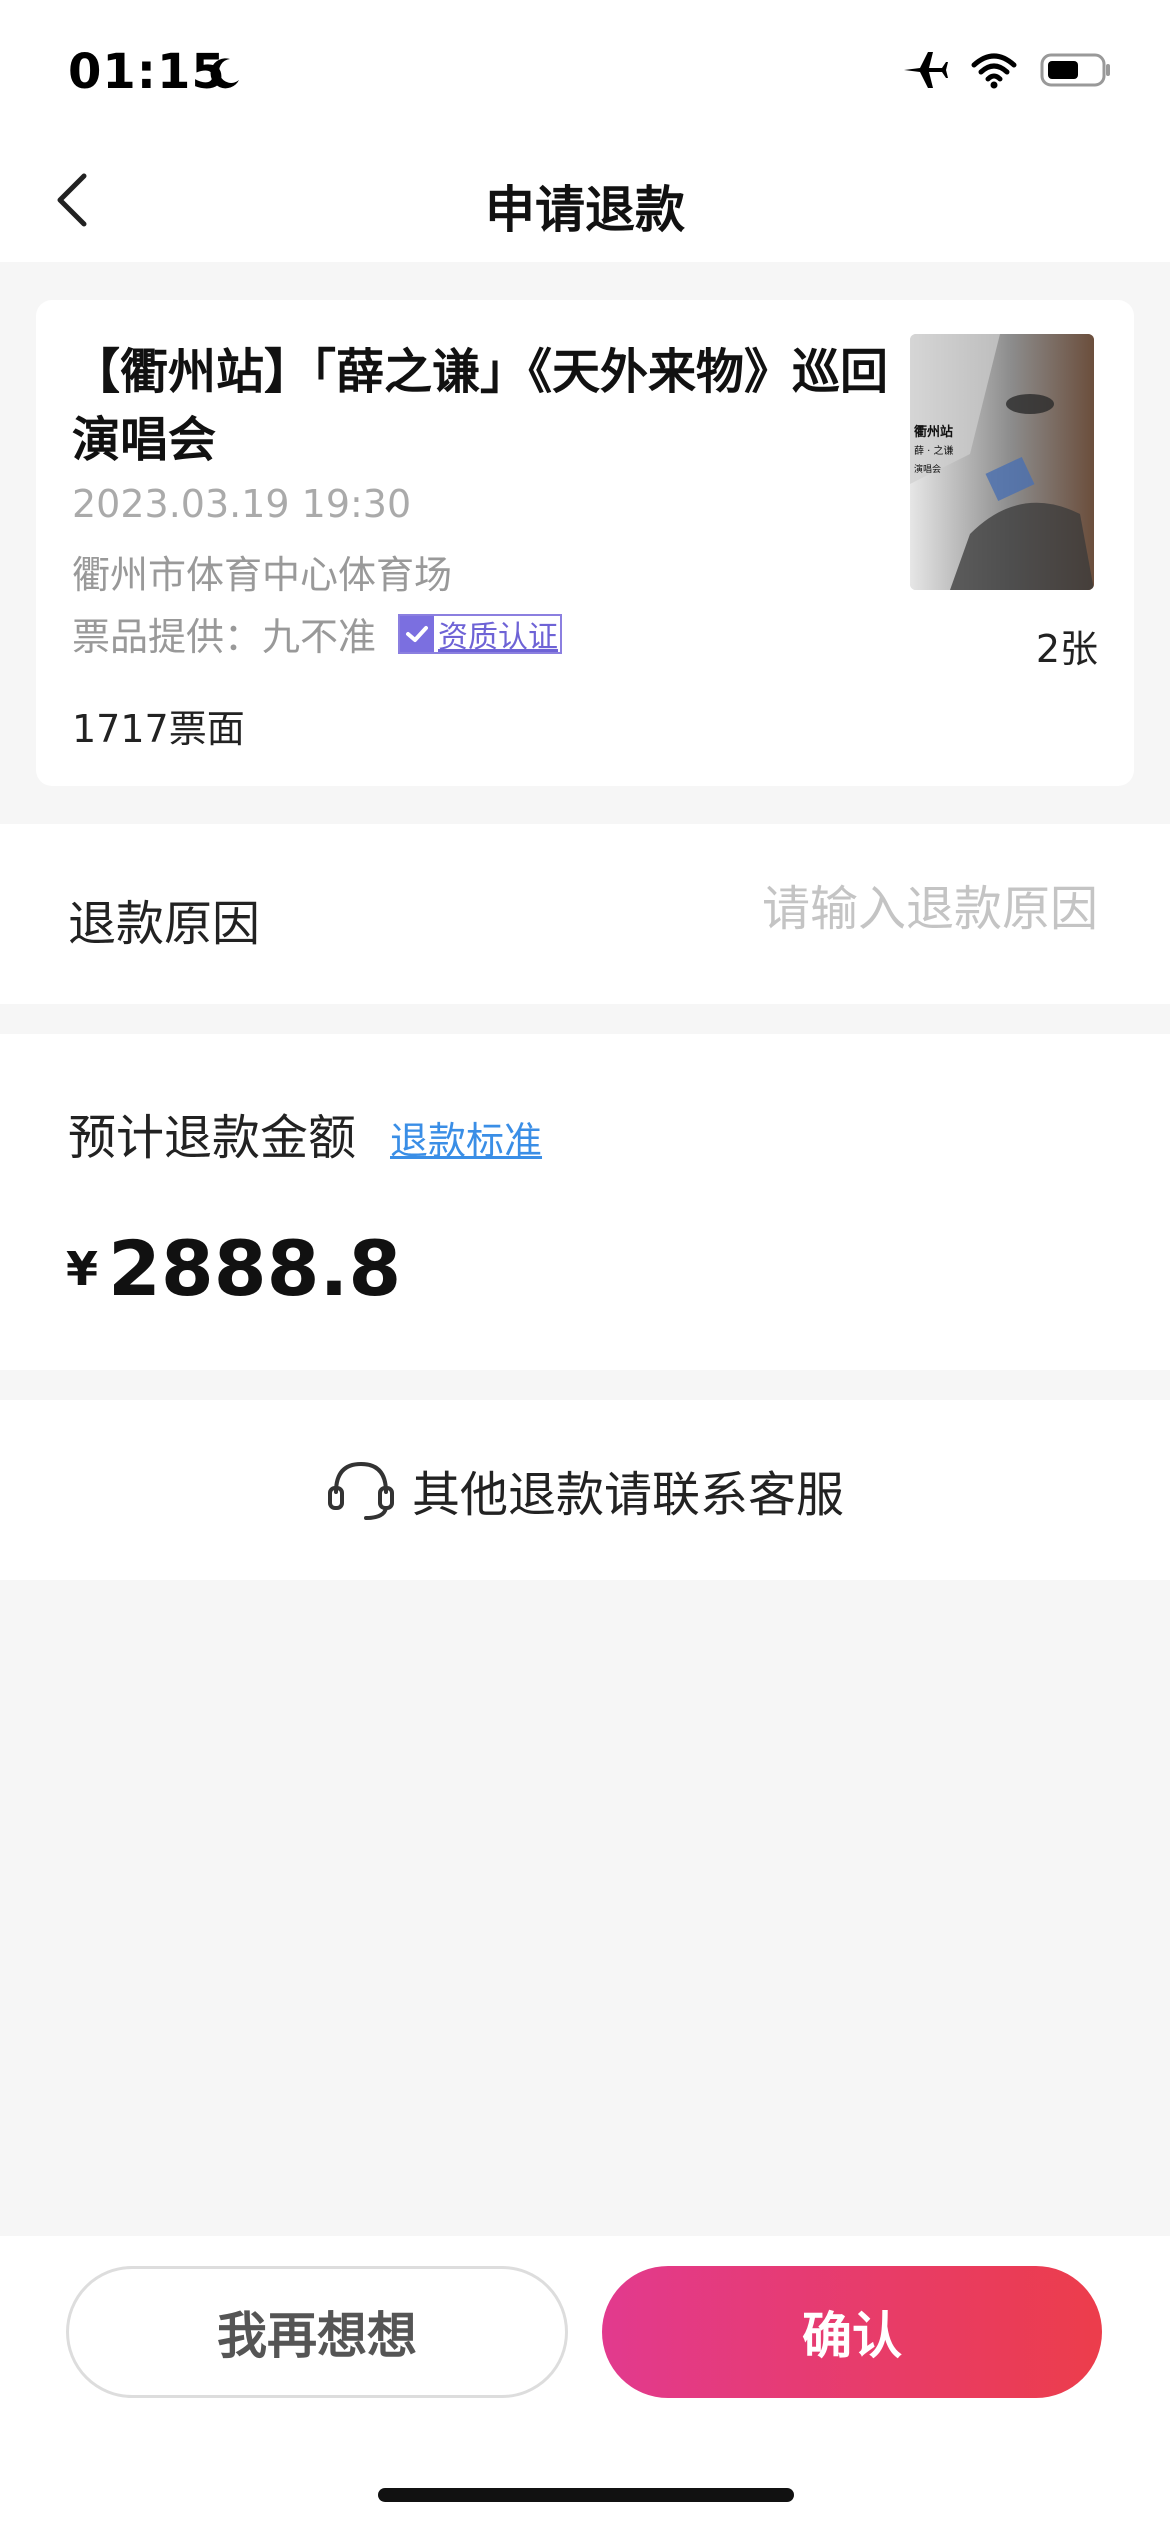 This screenshot has width=1170, height=2532. What do you see at coordinates (164, 924) in the screenshot?
I see `refund-reason-label: 退款原因` at bounding box center [164, 924].